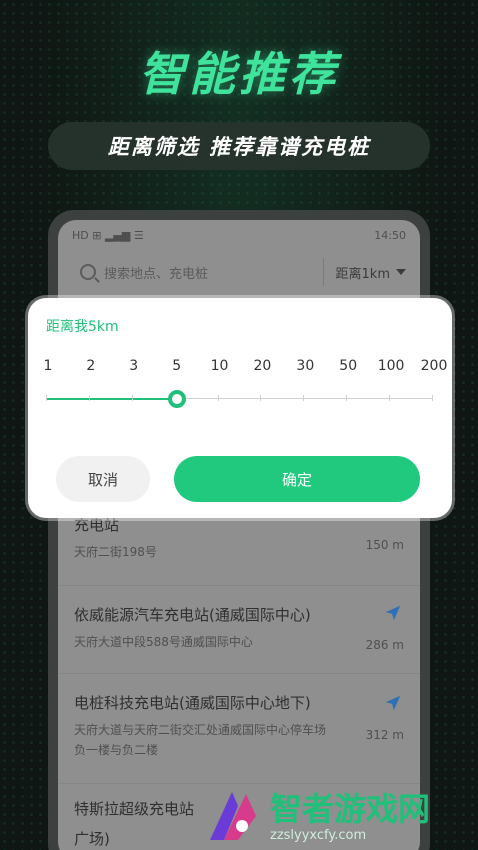 This screenshot has width=478, height=850. I want to click on promo-subline: 距离筛选 推荐靠谱充电桩, so click(239, 146).